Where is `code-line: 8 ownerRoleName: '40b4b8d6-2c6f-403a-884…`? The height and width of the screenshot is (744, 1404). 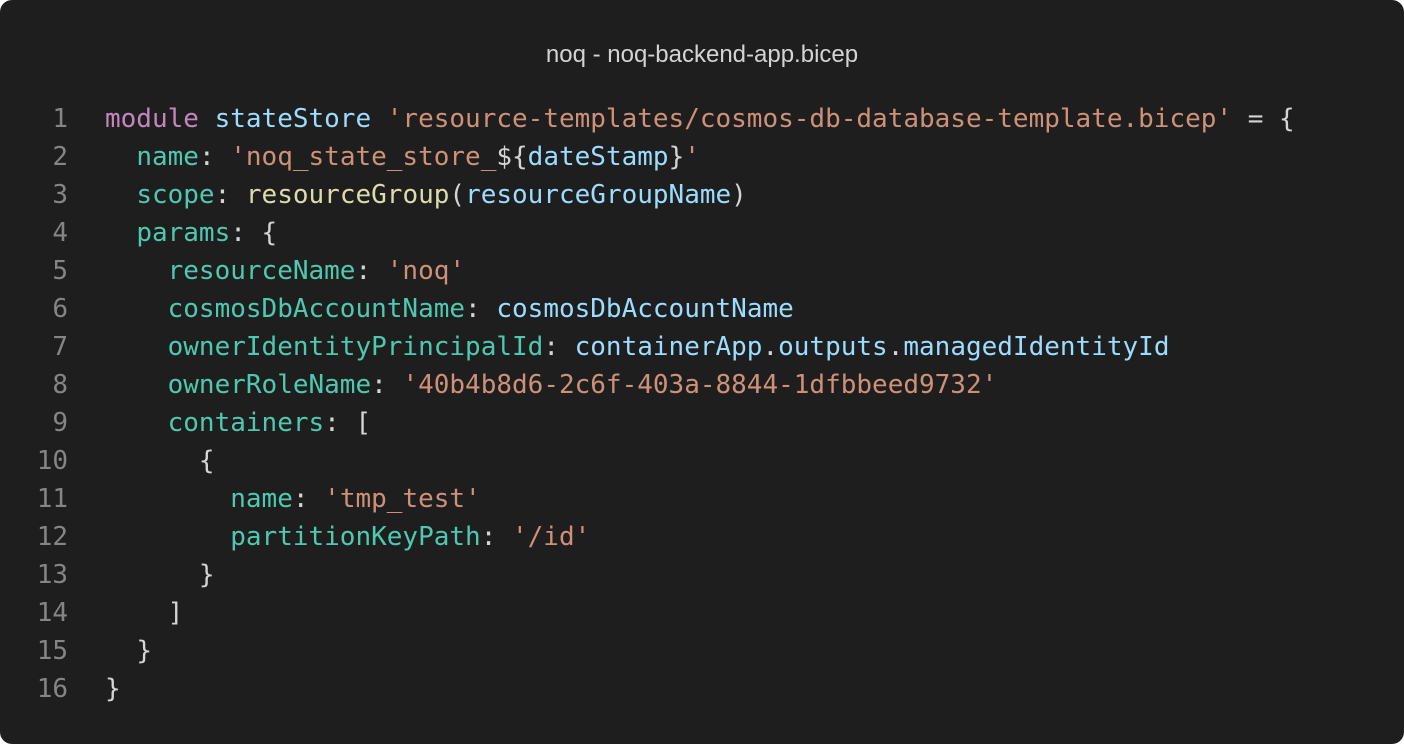
code-line: 8 ownerRoleName: '40b4b8d6-2c6f-403a-884… is located at coordinates (702, 385).